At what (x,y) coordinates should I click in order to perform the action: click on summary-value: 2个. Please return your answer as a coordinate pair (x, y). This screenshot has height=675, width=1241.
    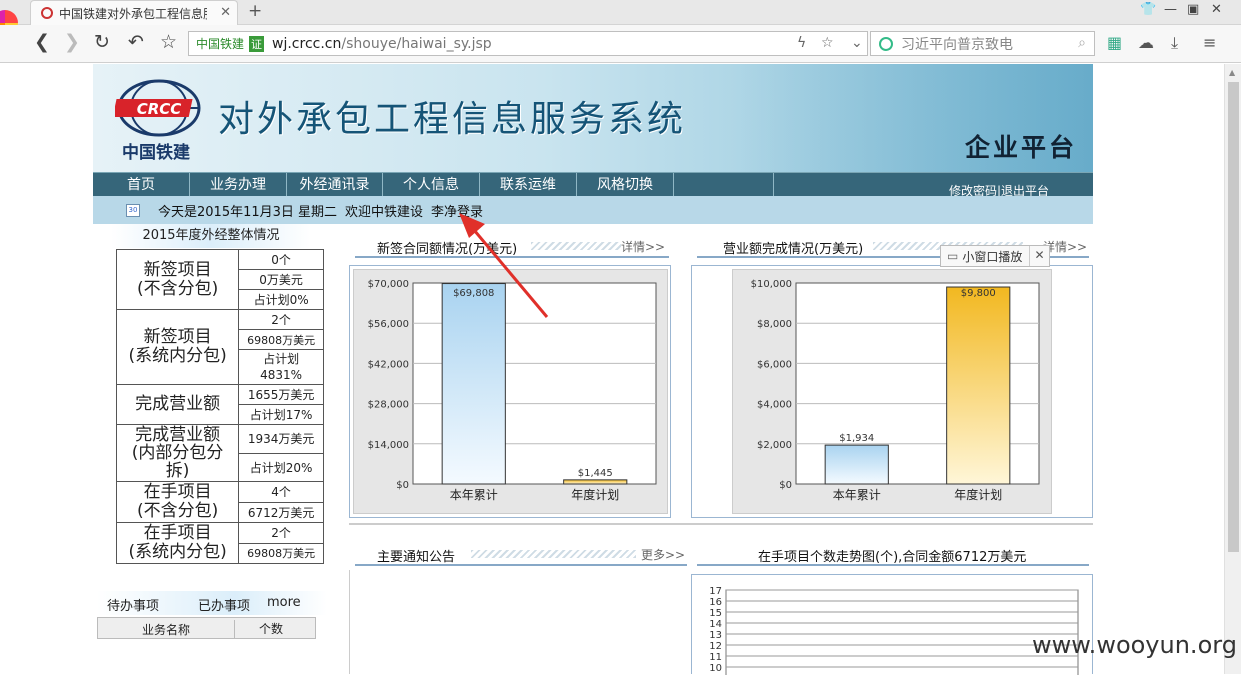
    Looking at the image, I should click on (281, 319).